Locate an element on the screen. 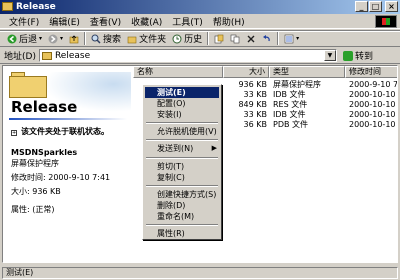  menu-item-offline: 允许脱机使用(V) is located at coordinates (182, 131).